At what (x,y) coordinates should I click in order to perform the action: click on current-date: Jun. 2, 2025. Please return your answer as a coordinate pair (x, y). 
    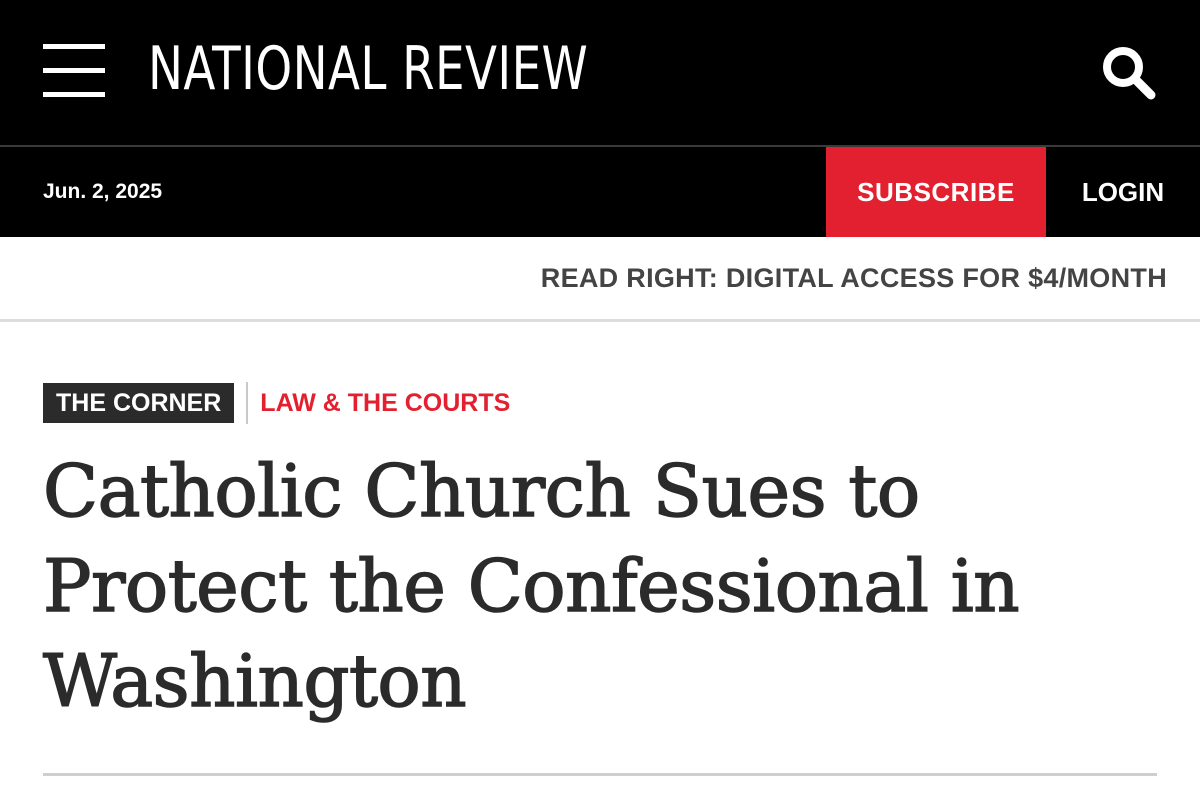
    Looking at the image, I should click on (103, 191).